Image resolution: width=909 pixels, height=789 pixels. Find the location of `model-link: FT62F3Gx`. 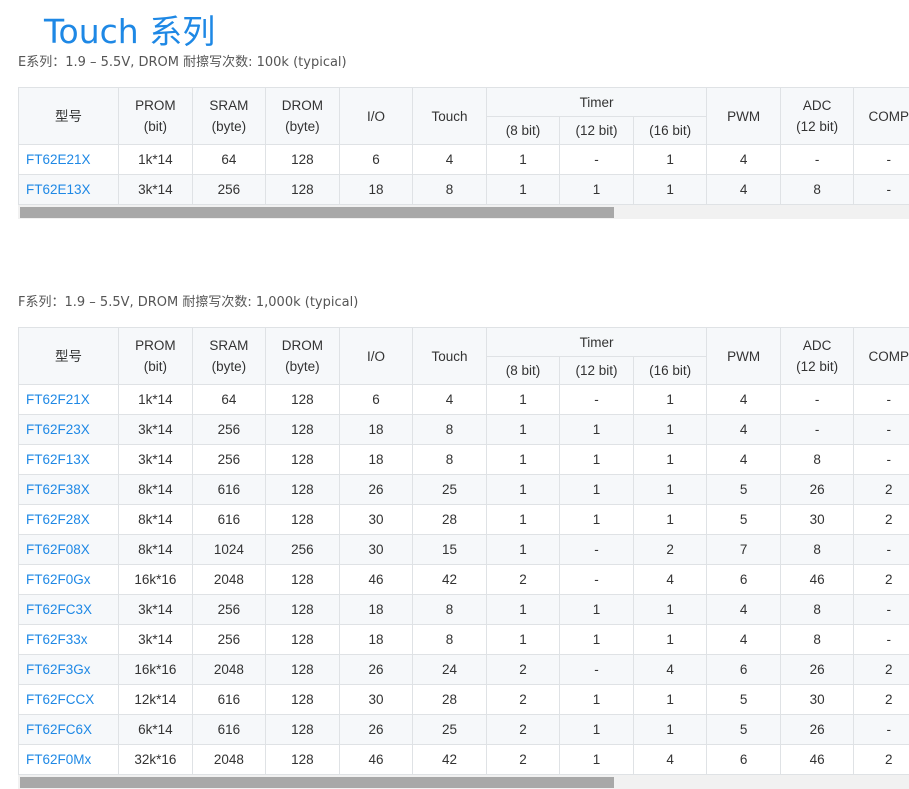

model-link: FT62F3Gx is located at coordinates (69, 670).